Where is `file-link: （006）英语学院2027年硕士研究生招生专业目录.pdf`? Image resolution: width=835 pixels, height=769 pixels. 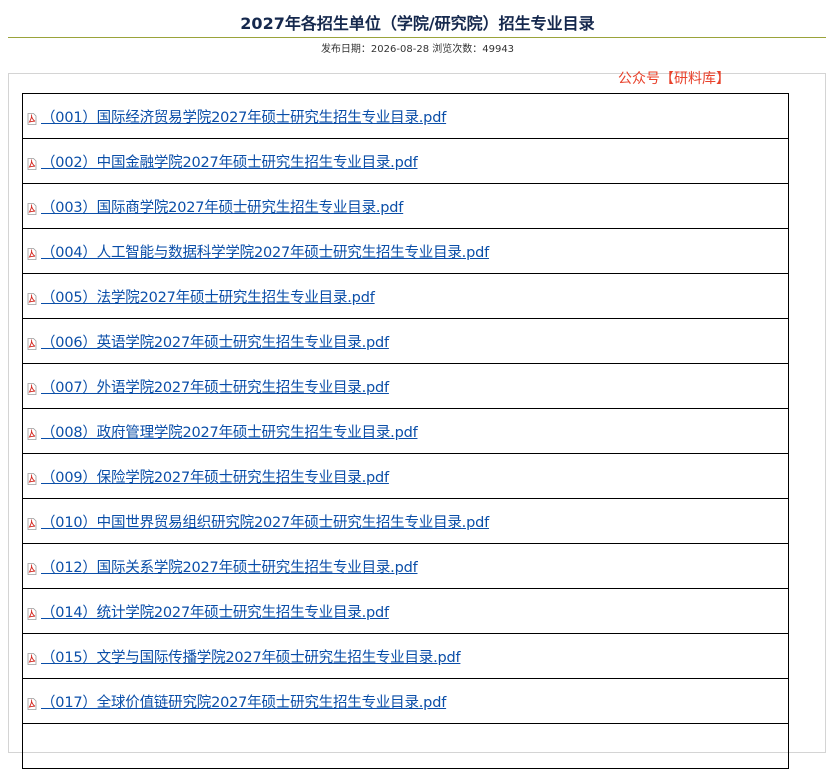
file-link: （006）英语学院2027年硕士研究生招生专业目录.pdf is located at coordinates (215, 343).